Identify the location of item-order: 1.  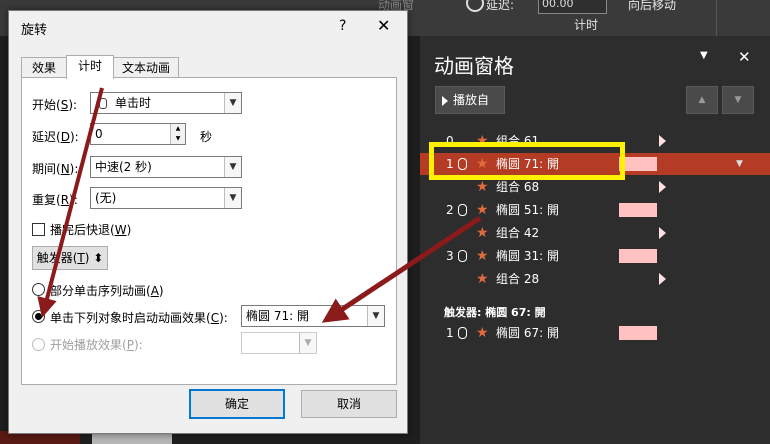
(450, 333).